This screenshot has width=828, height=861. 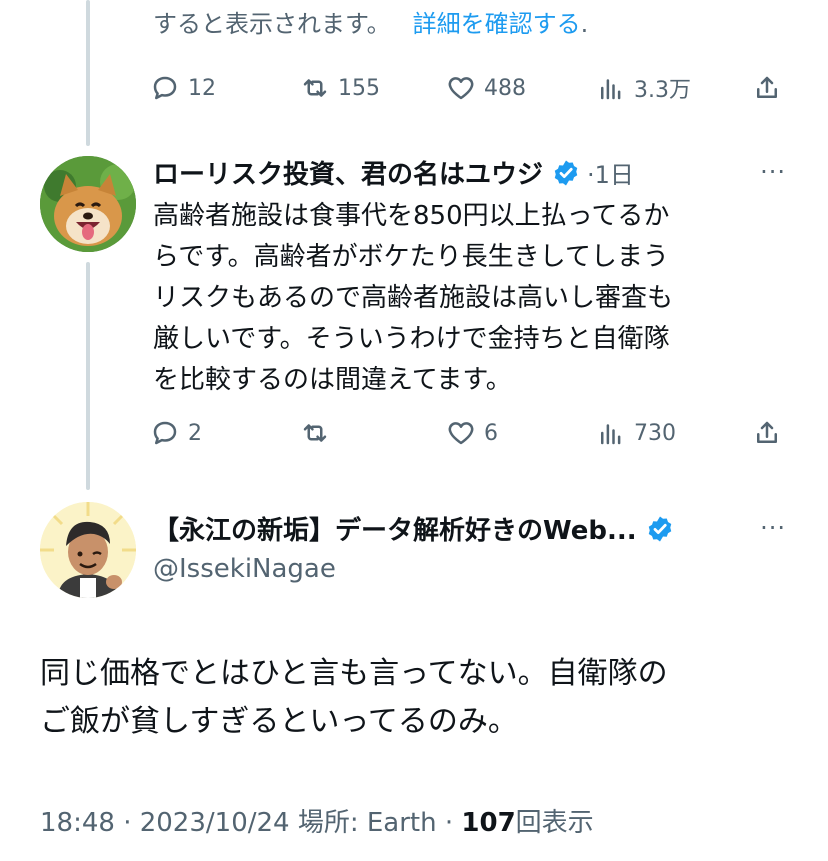 I want to click on thread-line-top, so click(x=88, y=73).